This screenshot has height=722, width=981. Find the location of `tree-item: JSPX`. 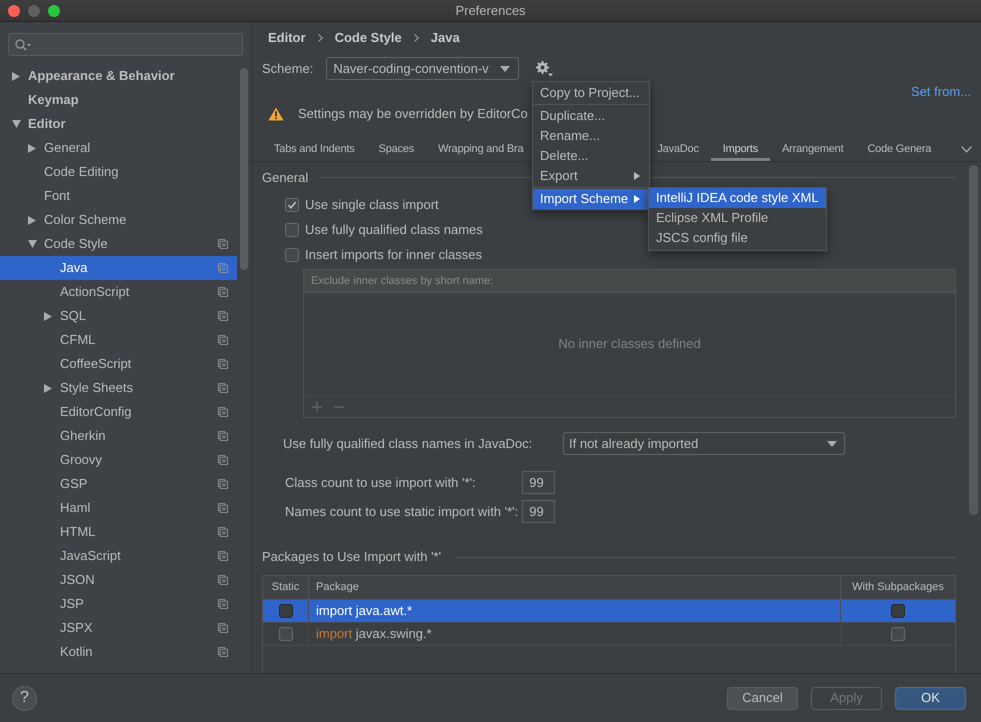

tree-item: JSPX is located at coordinates (118, 628).